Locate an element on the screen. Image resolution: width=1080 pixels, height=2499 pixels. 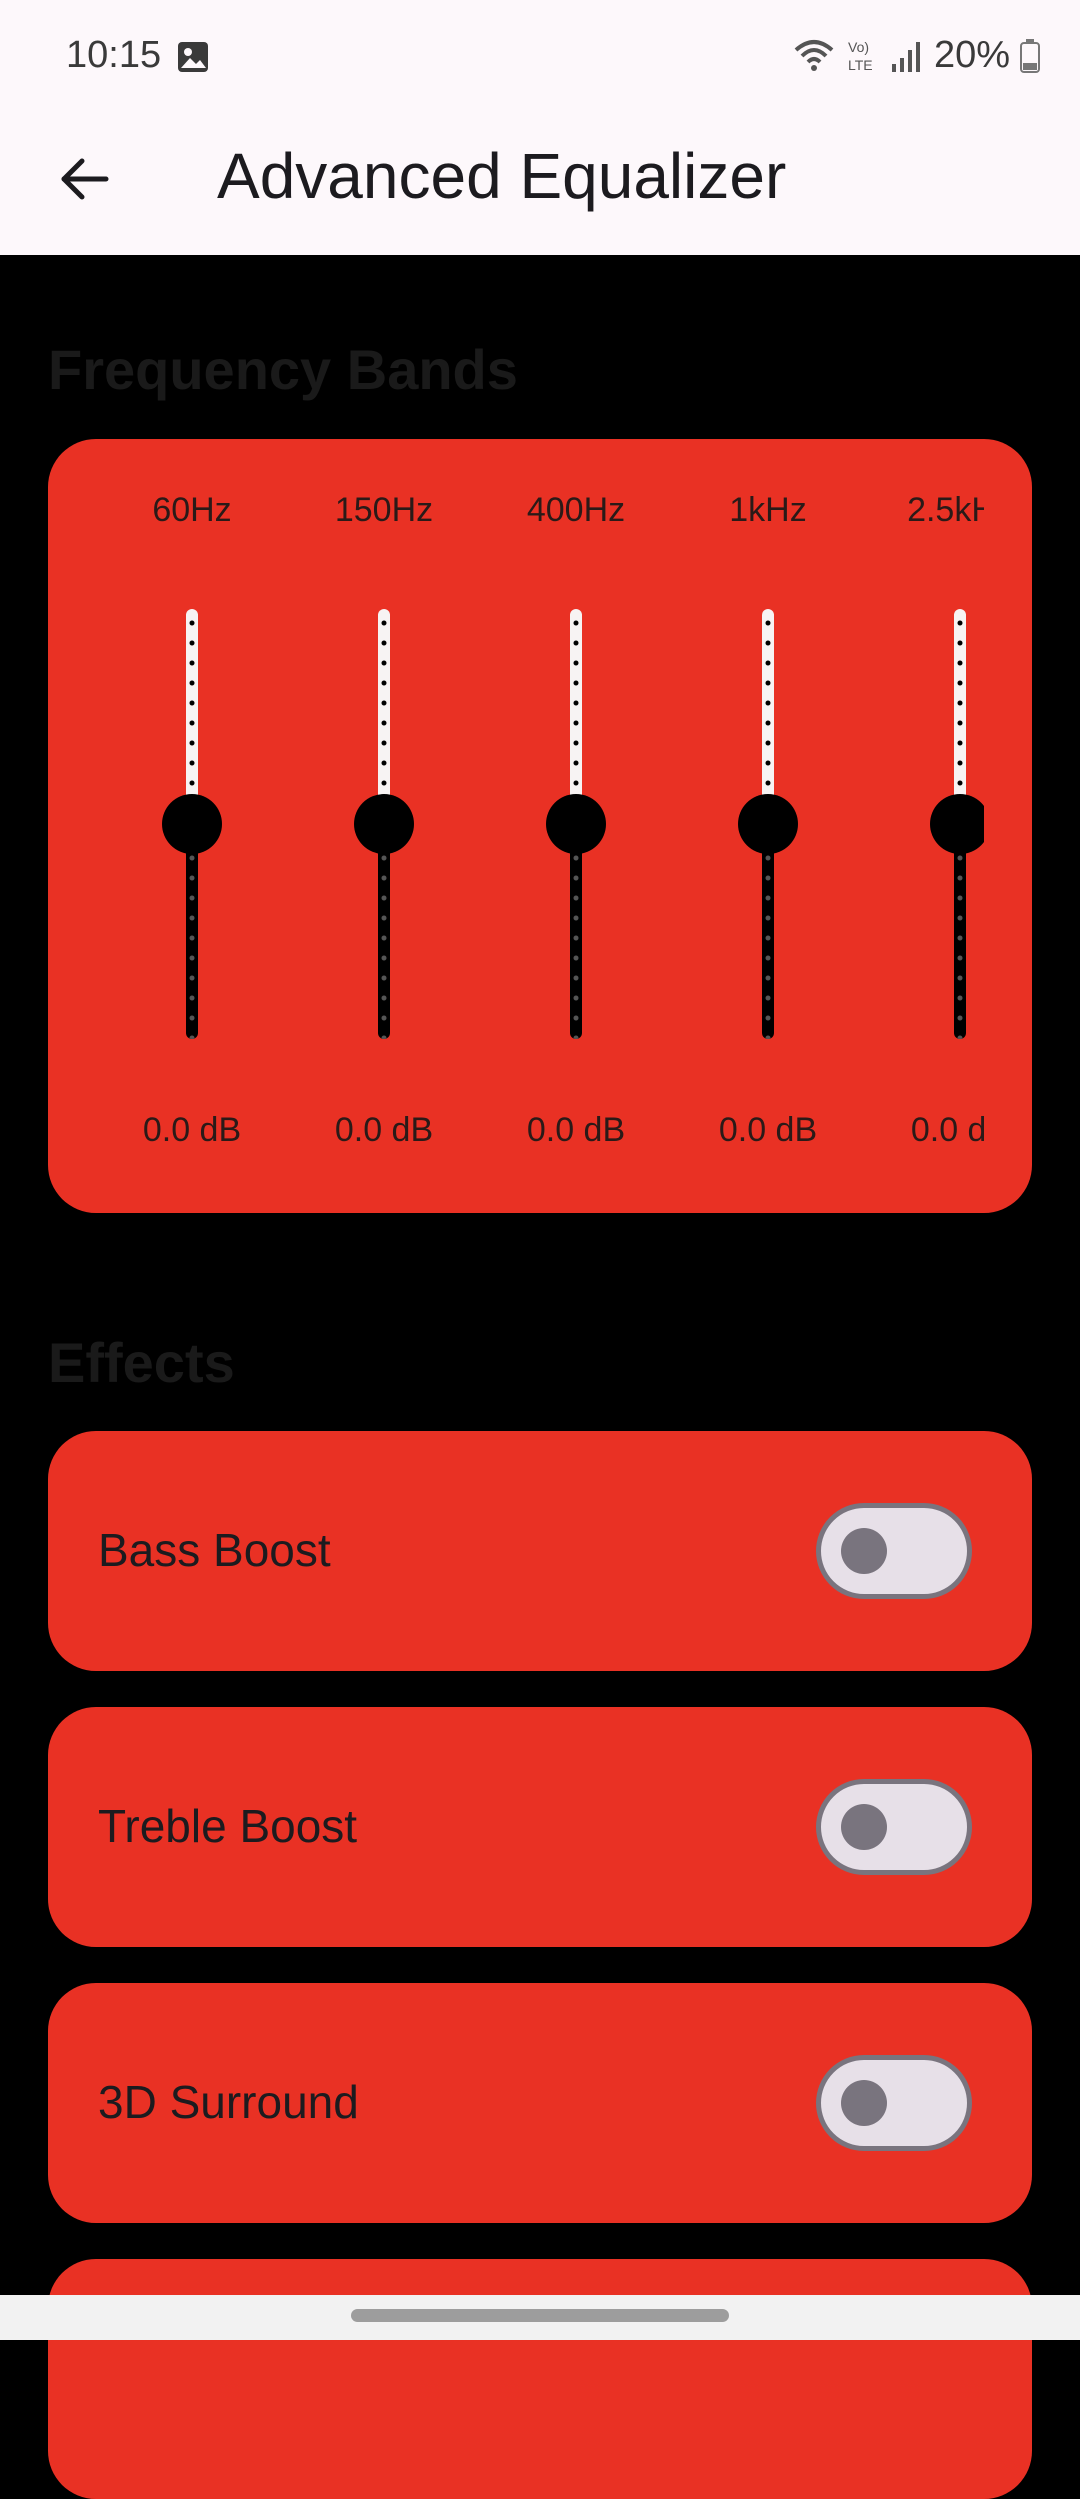
band-150hz: 150Hz 0.0 dB is located at coordinates (384, 826).